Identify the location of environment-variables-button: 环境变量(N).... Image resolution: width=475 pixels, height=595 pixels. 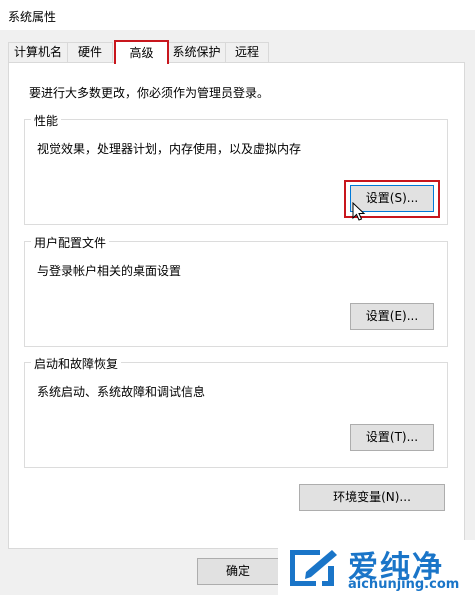
(372, 497).